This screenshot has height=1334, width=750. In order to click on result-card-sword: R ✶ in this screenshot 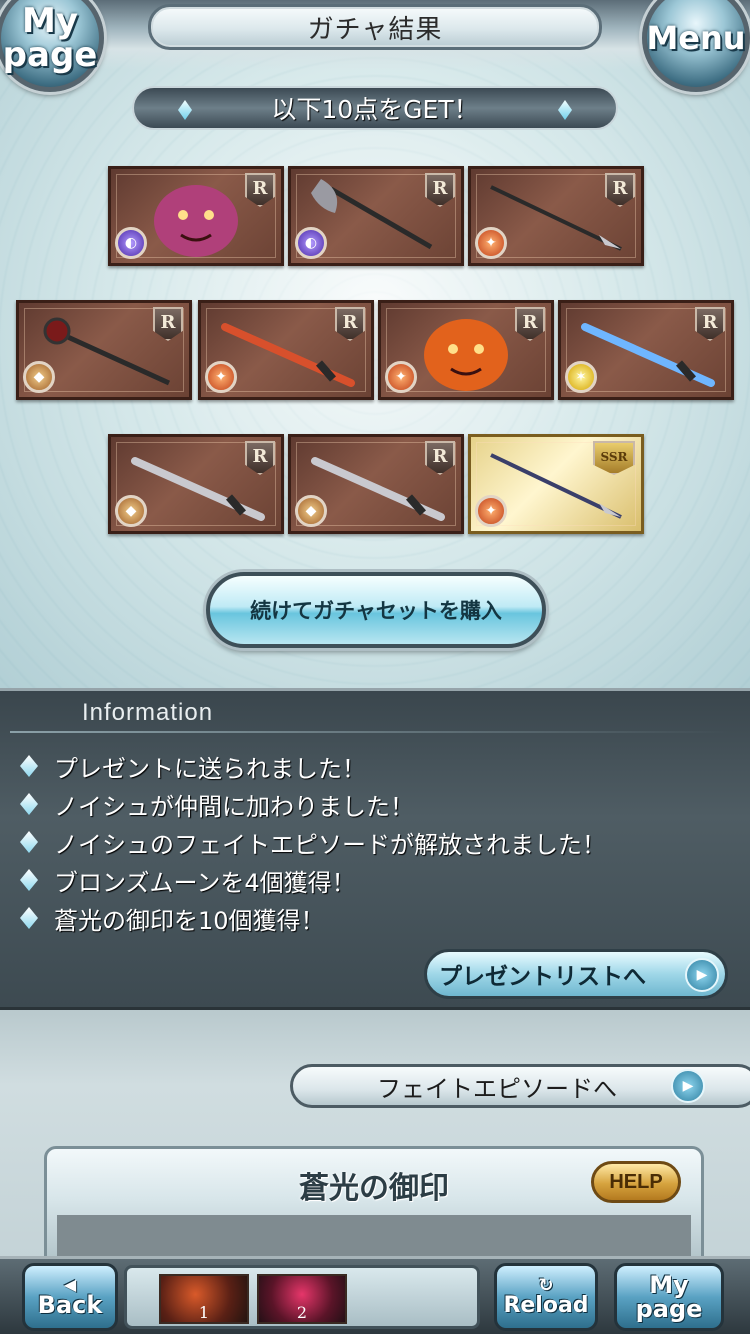, I will do `click(646, 350)`.